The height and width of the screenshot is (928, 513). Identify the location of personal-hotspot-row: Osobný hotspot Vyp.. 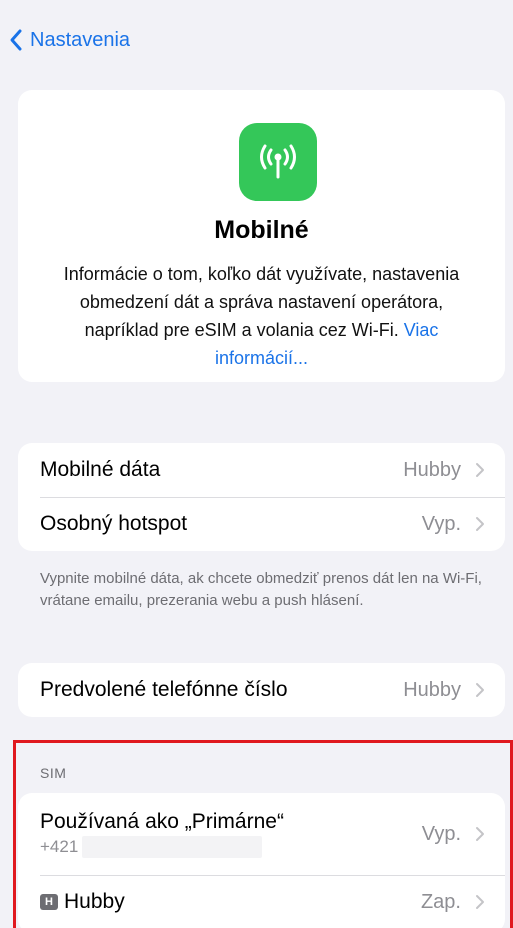
(261, 524).